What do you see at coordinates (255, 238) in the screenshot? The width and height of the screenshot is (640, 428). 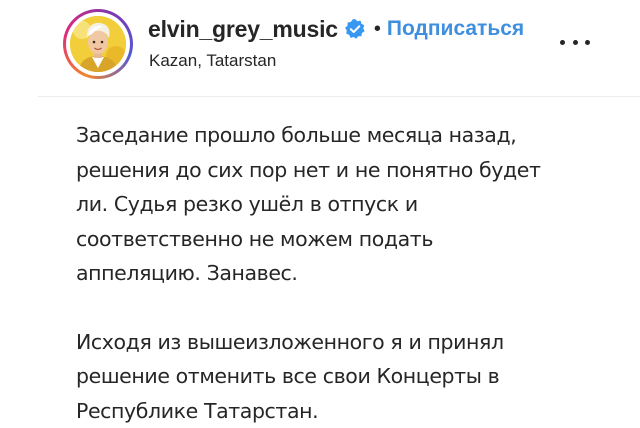 I see `caption-line: соответственно не можем подать` at bounding box center [255, 238].